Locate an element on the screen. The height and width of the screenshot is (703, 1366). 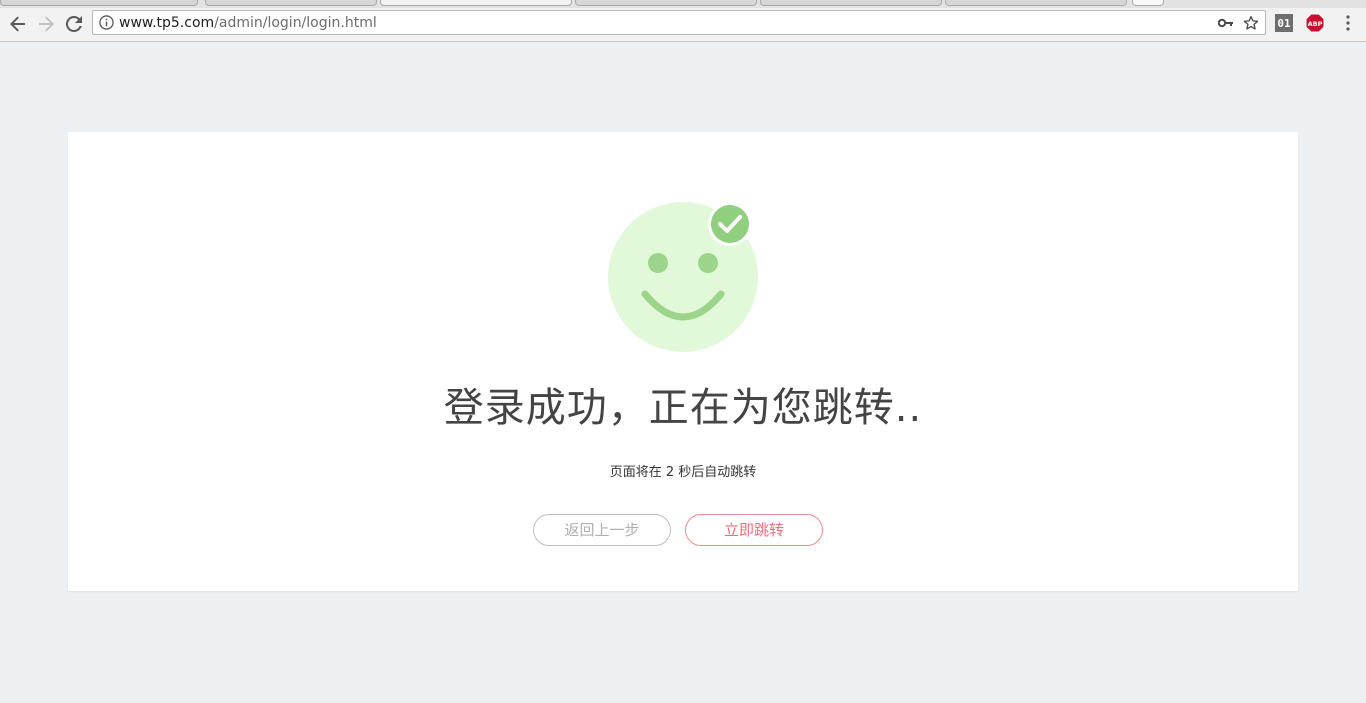
countdown-prefix: 页面将在 is located at coordinates (635, 472).